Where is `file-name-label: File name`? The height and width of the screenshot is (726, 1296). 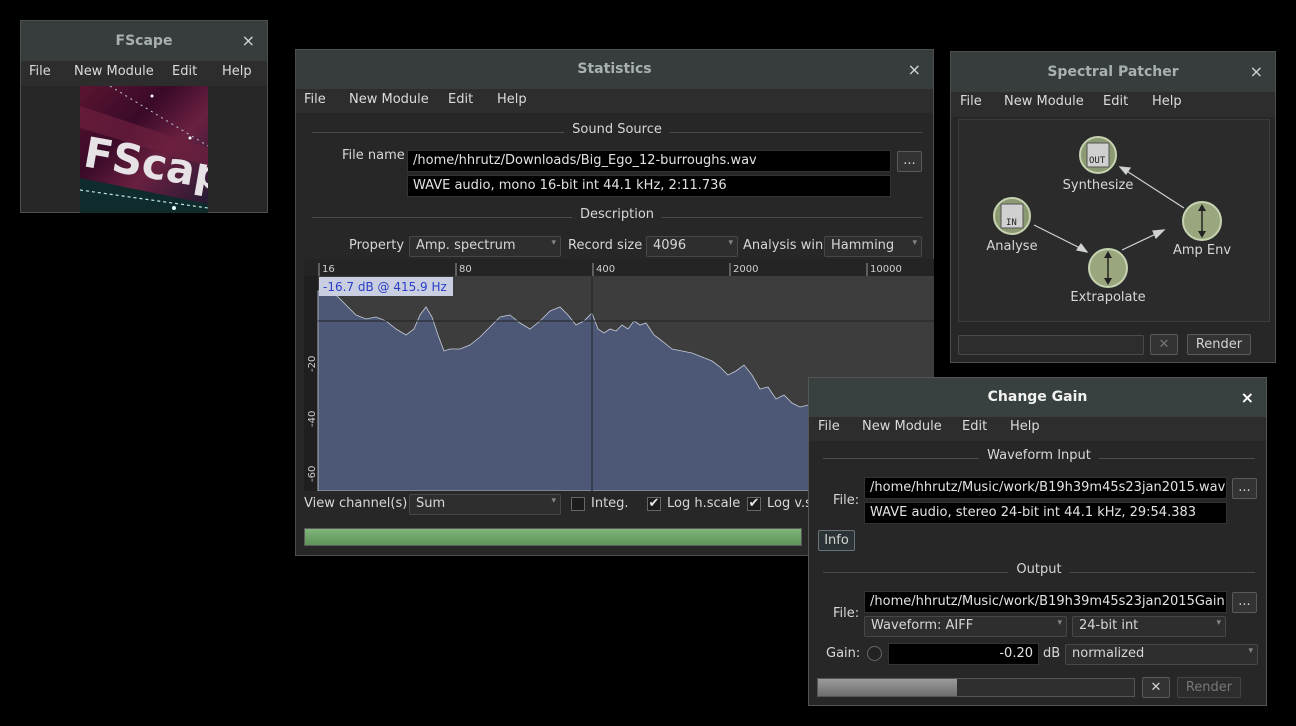 file-name-label: File name is located at coordinates (373, 155).